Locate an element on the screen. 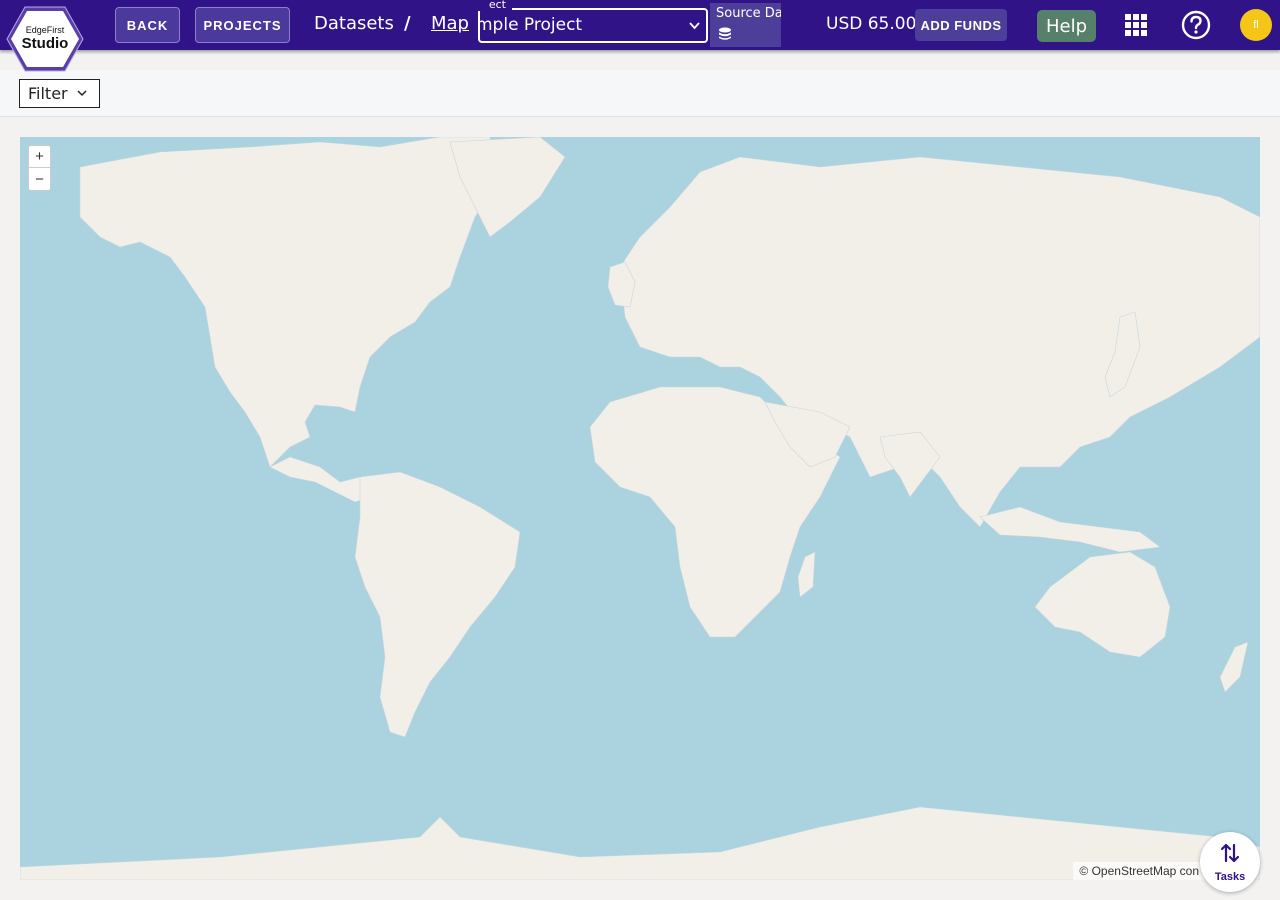 This screenshot has width=1280, height=900. back-button: BACK is located at coordinates (147, 25).